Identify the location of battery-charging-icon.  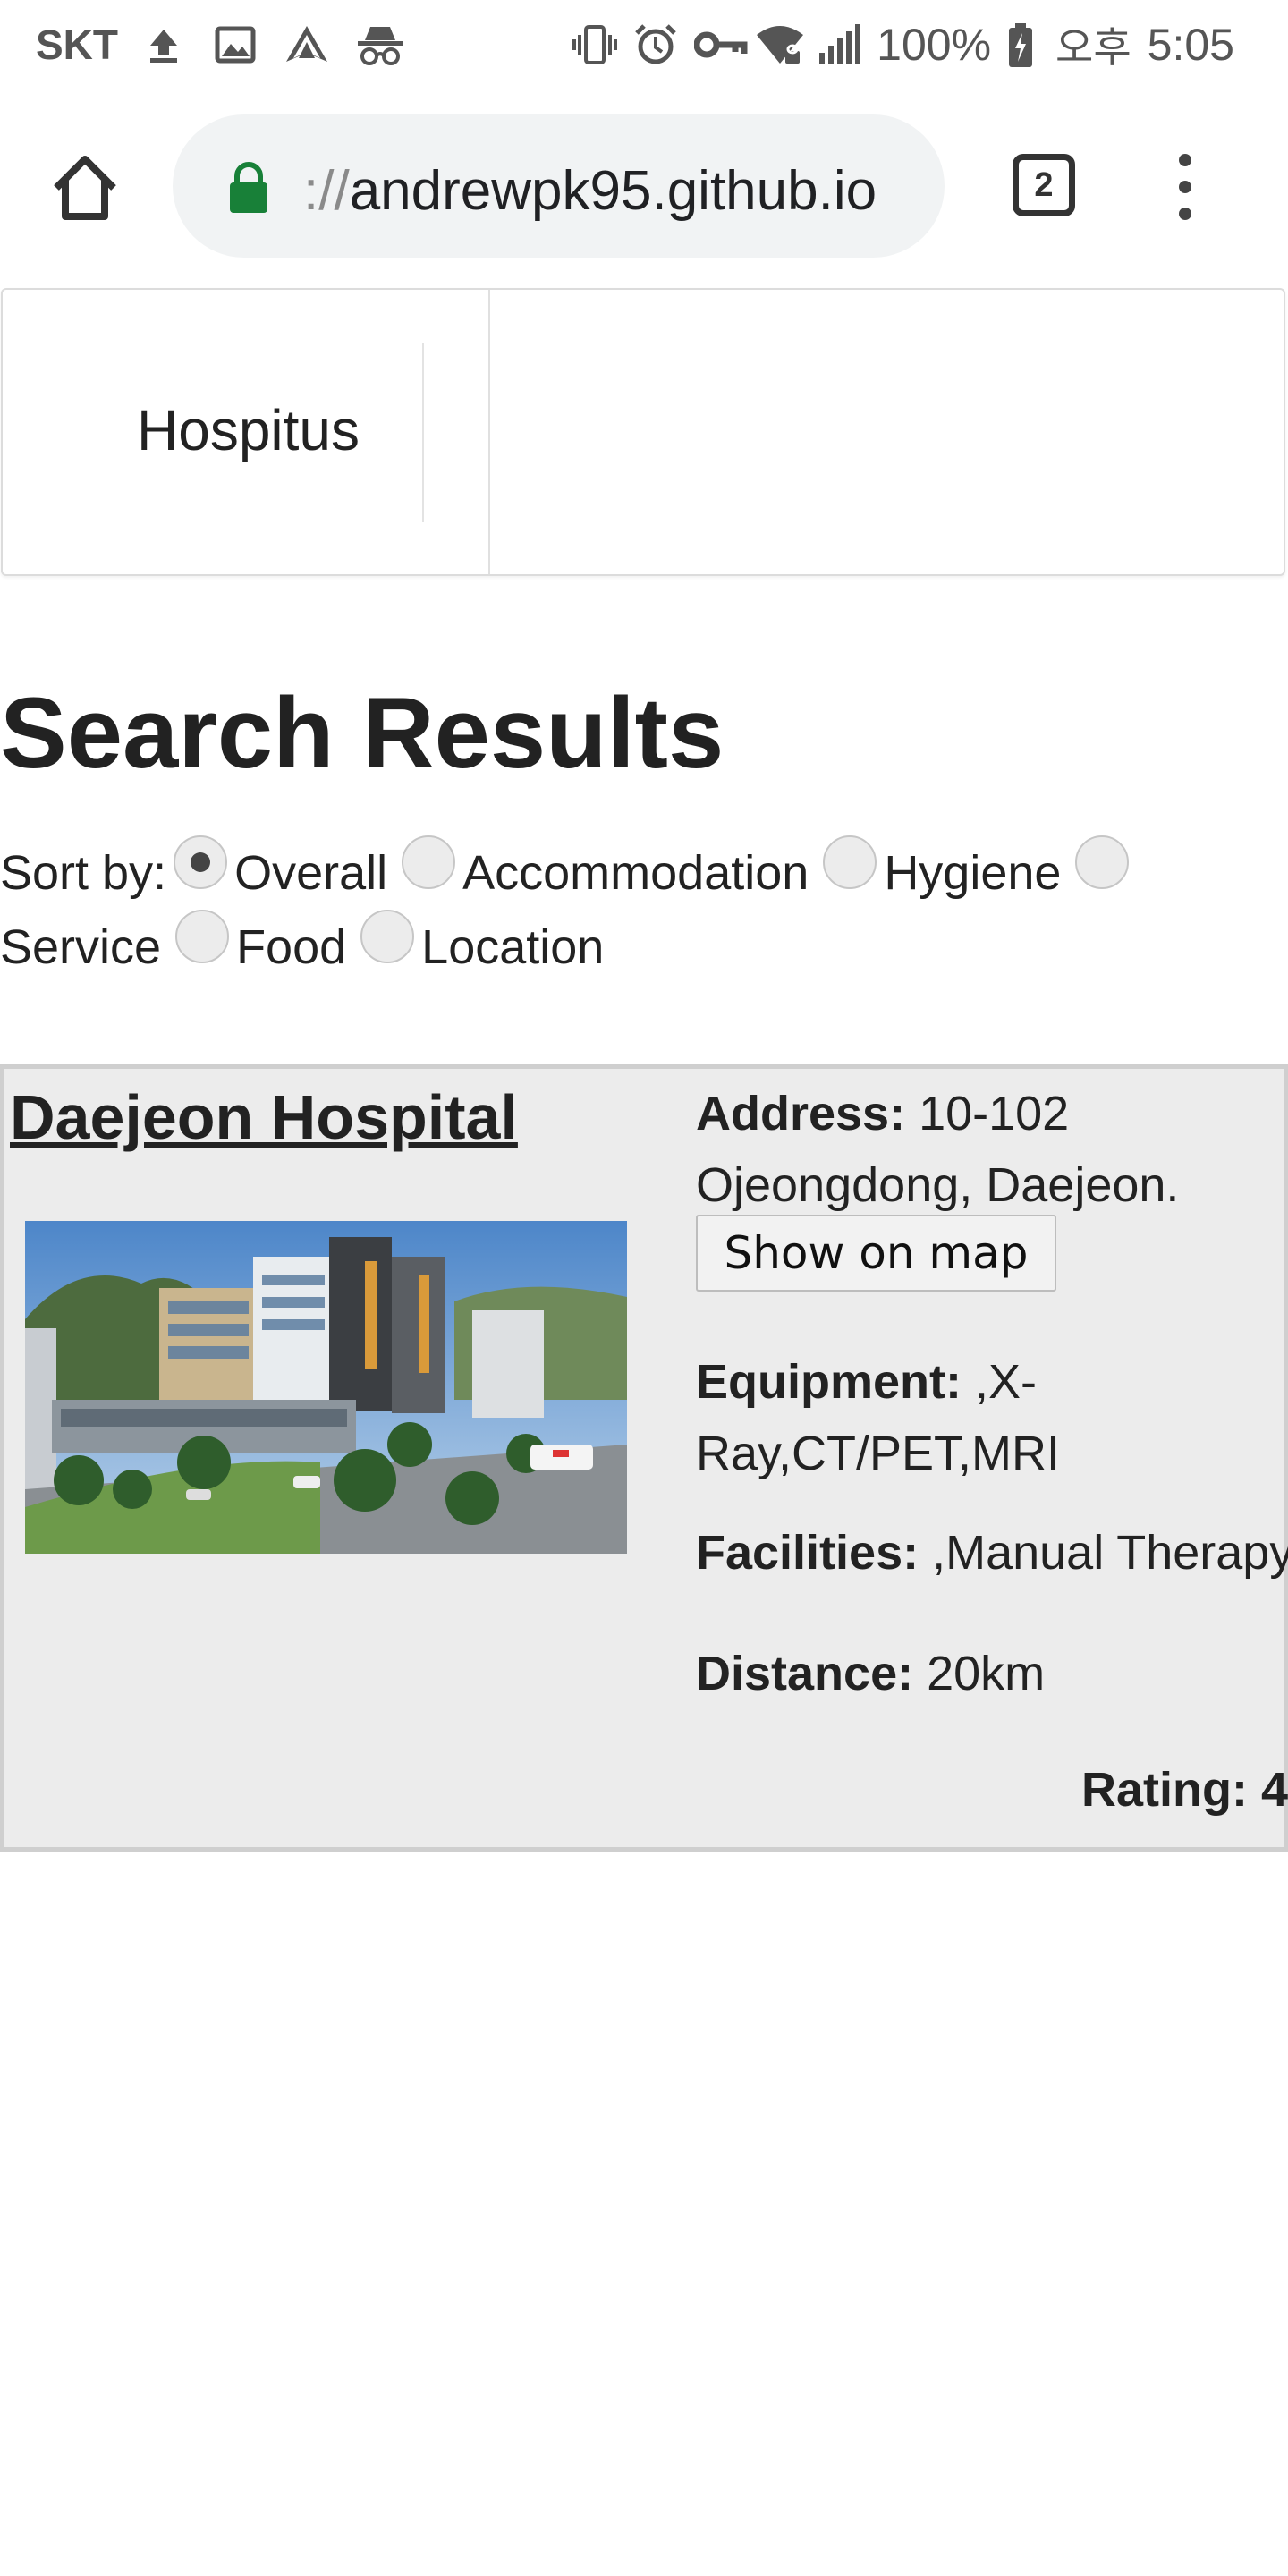
(1020, 44).